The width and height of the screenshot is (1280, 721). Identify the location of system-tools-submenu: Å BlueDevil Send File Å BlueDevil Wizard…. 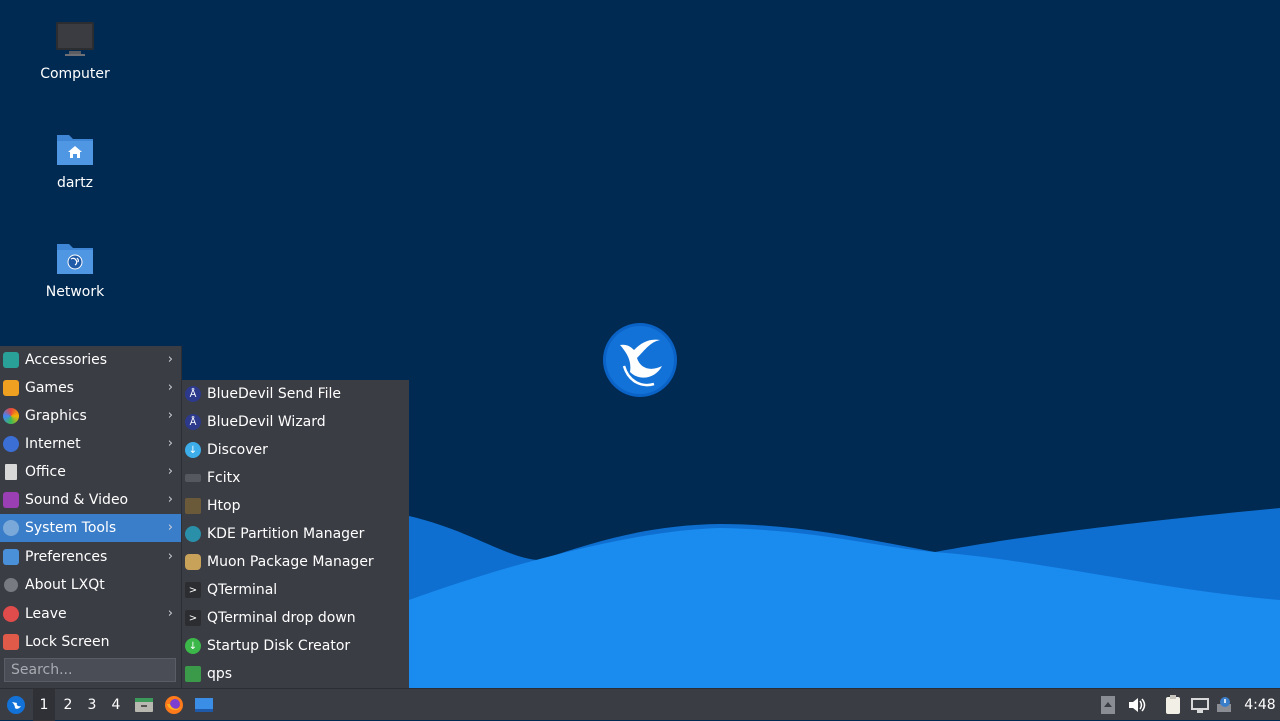
(295, 534).